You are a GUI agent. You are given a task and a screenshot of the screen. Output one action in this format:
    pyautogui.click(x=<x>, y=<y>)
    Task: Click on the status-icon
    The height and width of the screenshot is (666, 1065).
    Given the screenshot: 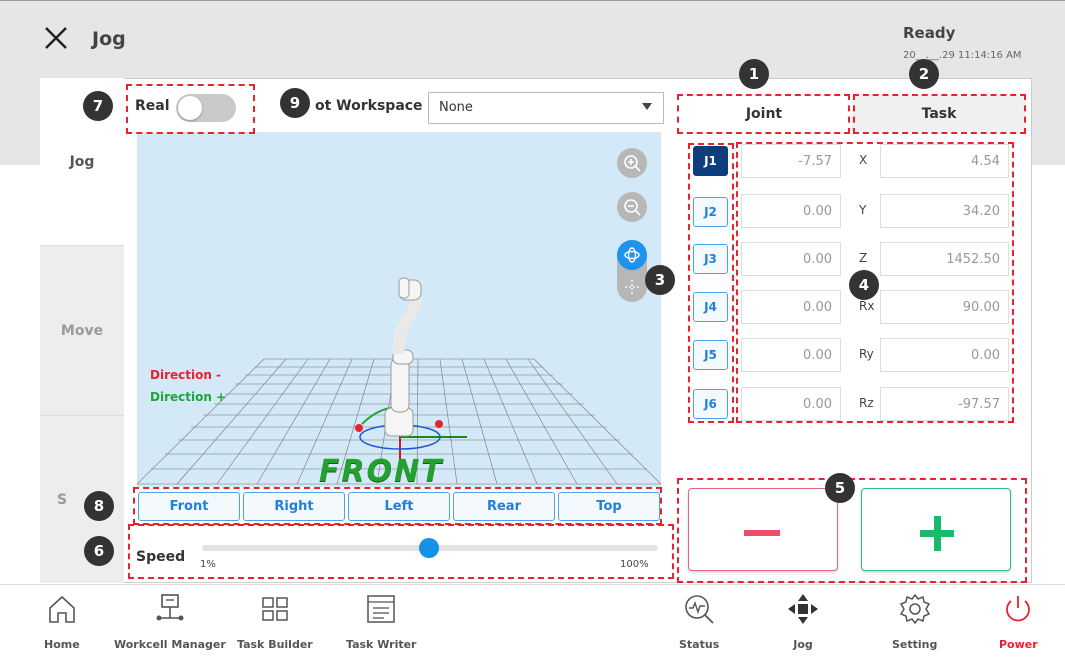 What is the action you would take?
    pyautogui.click(x=699, y=609)
    